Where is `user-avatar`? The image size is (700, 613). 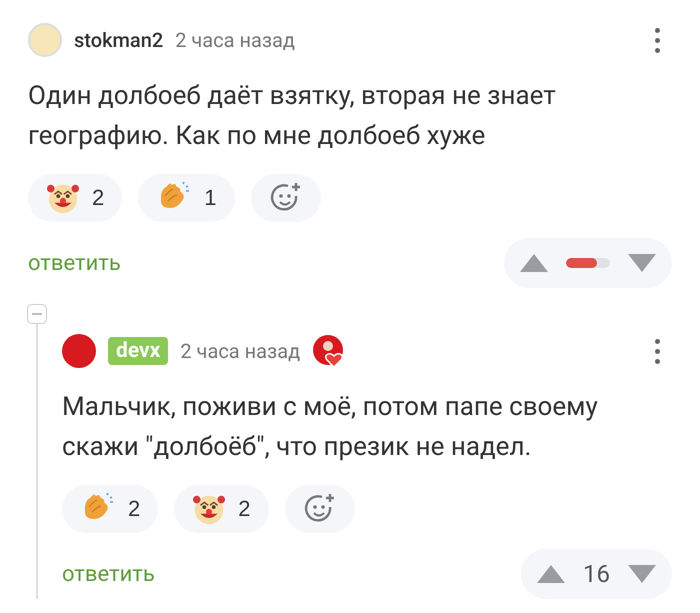 user-avatar is located at coordinates (79, 351).